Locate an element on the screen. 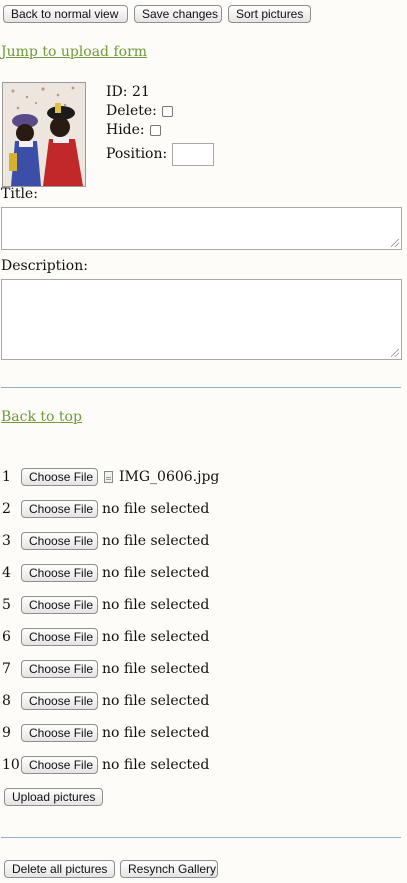  hide-checkbox is located at coordinates (155, 130).